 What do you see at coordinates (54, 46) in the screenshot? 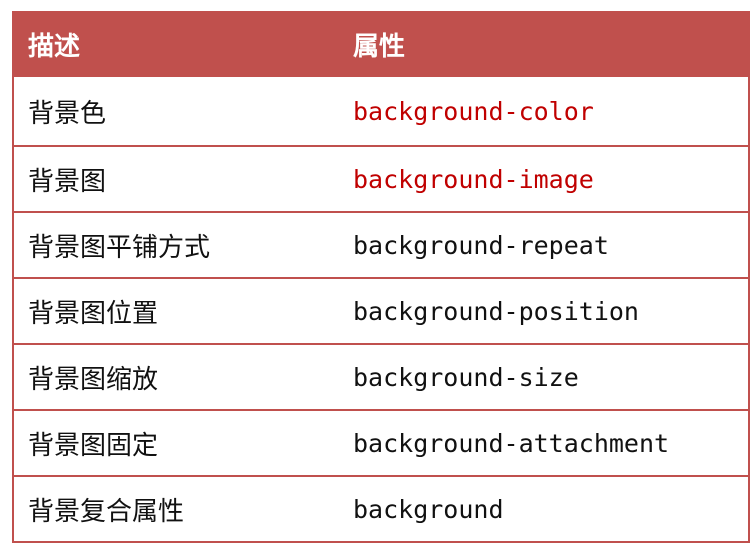
I see `header-desc: 描述` at bounding box center [54, 46].